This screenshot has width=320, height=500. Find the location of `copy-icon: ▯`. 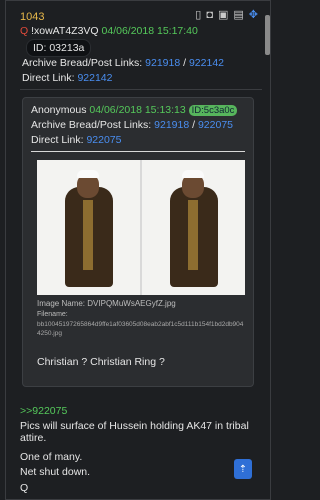

copy-icon: ▯ is located at coordinates (198, 15).